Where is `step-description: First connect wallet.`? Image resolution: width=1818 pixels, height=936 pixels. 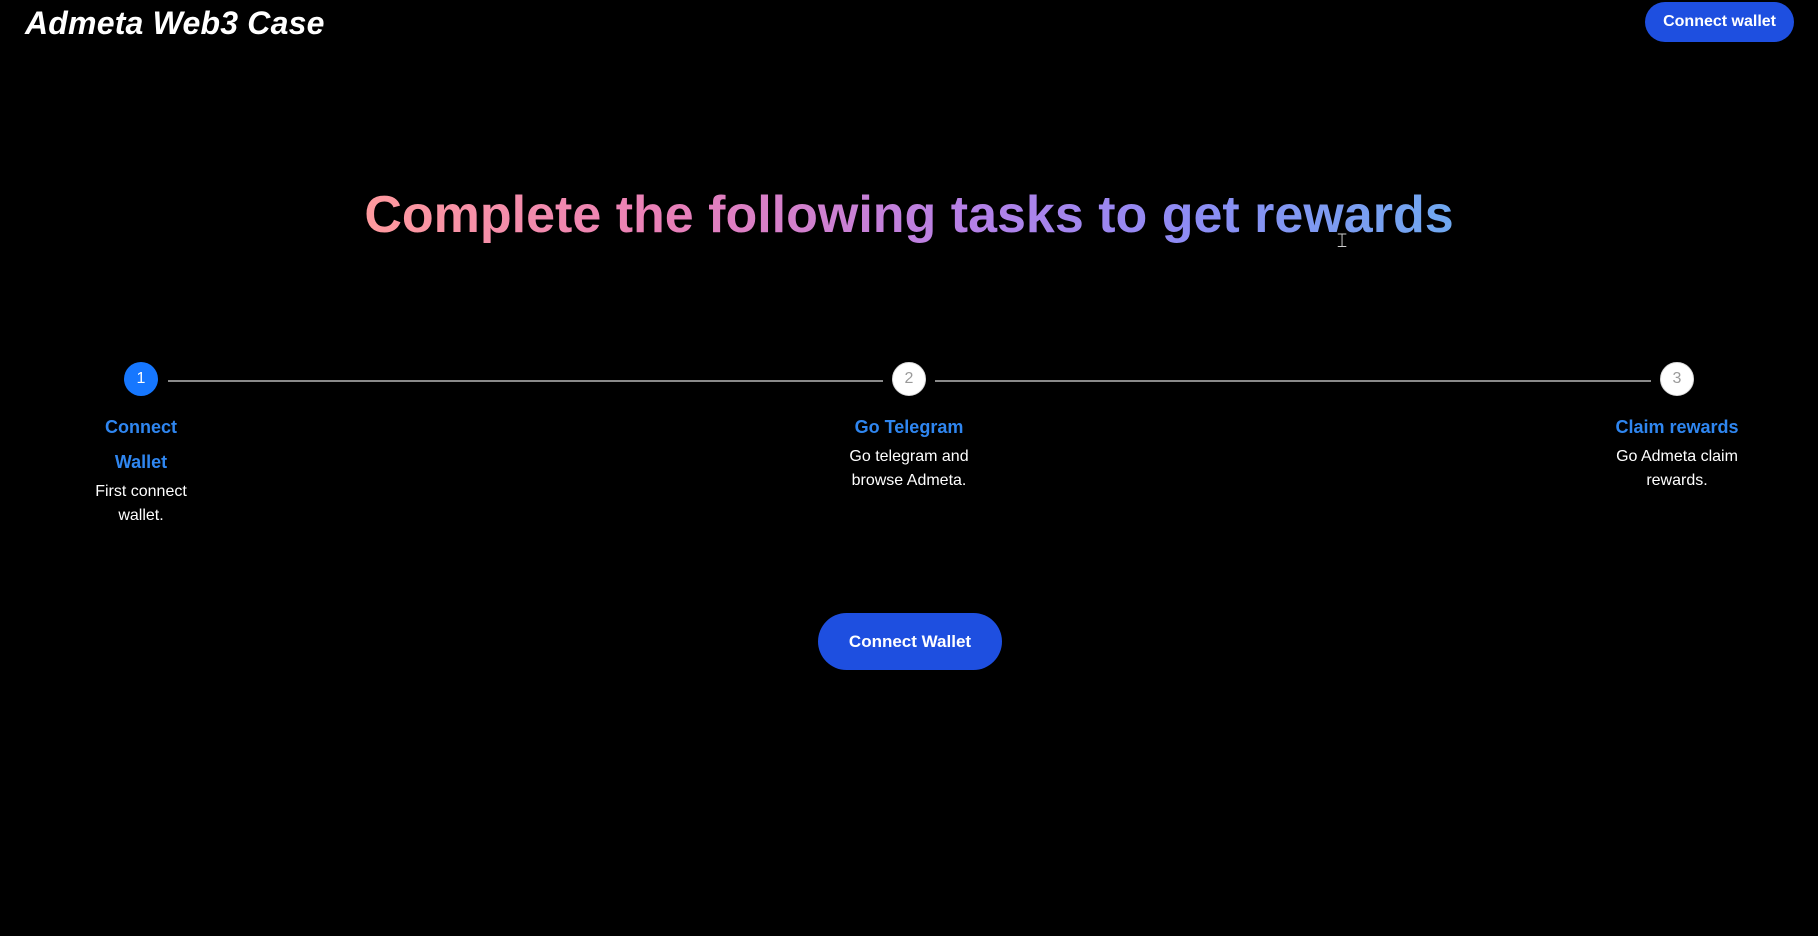
step-description: First connect wallet. is located at coordinates (141, 503).